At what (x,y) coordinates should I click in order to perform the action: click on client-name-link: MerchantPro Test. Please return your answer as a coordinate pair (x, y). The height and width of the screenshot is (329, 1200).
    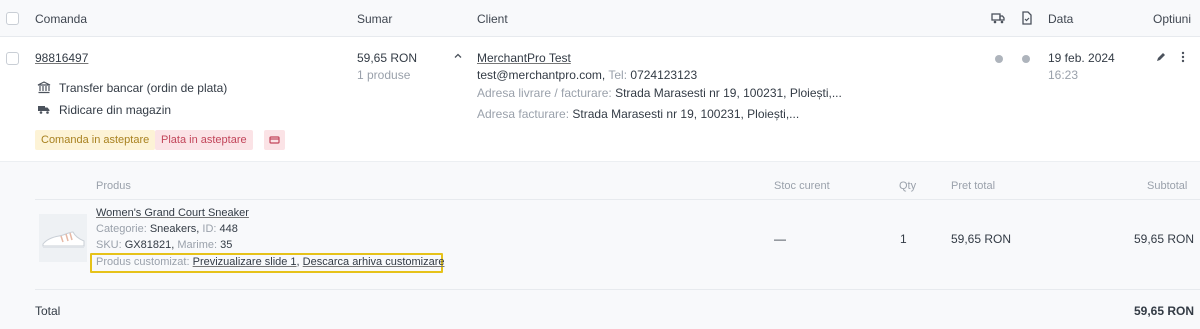
    Looking at the image, I should click on (524, 58).